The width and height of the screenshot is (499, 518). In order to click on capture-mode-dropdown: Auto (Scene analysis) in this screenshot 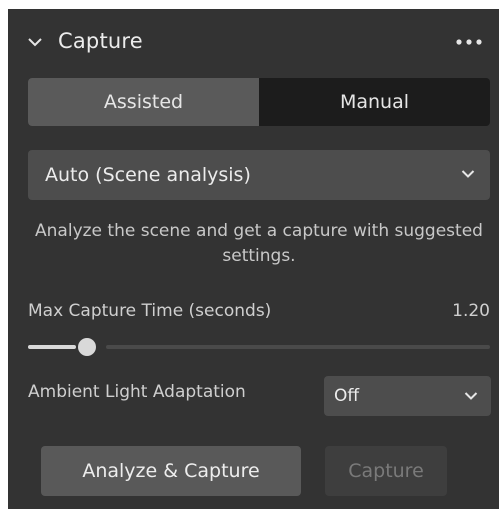, I will do `click(259, 175)`.